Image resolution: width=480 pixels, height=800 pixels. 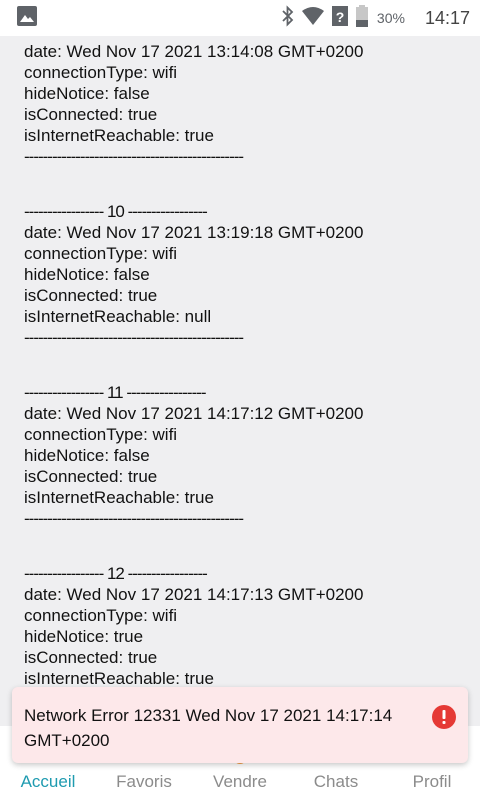 What do you see at coordinates (288, 18) in the screenshot?
I see `bluetooth-icon` at bounding box center [288, 18].